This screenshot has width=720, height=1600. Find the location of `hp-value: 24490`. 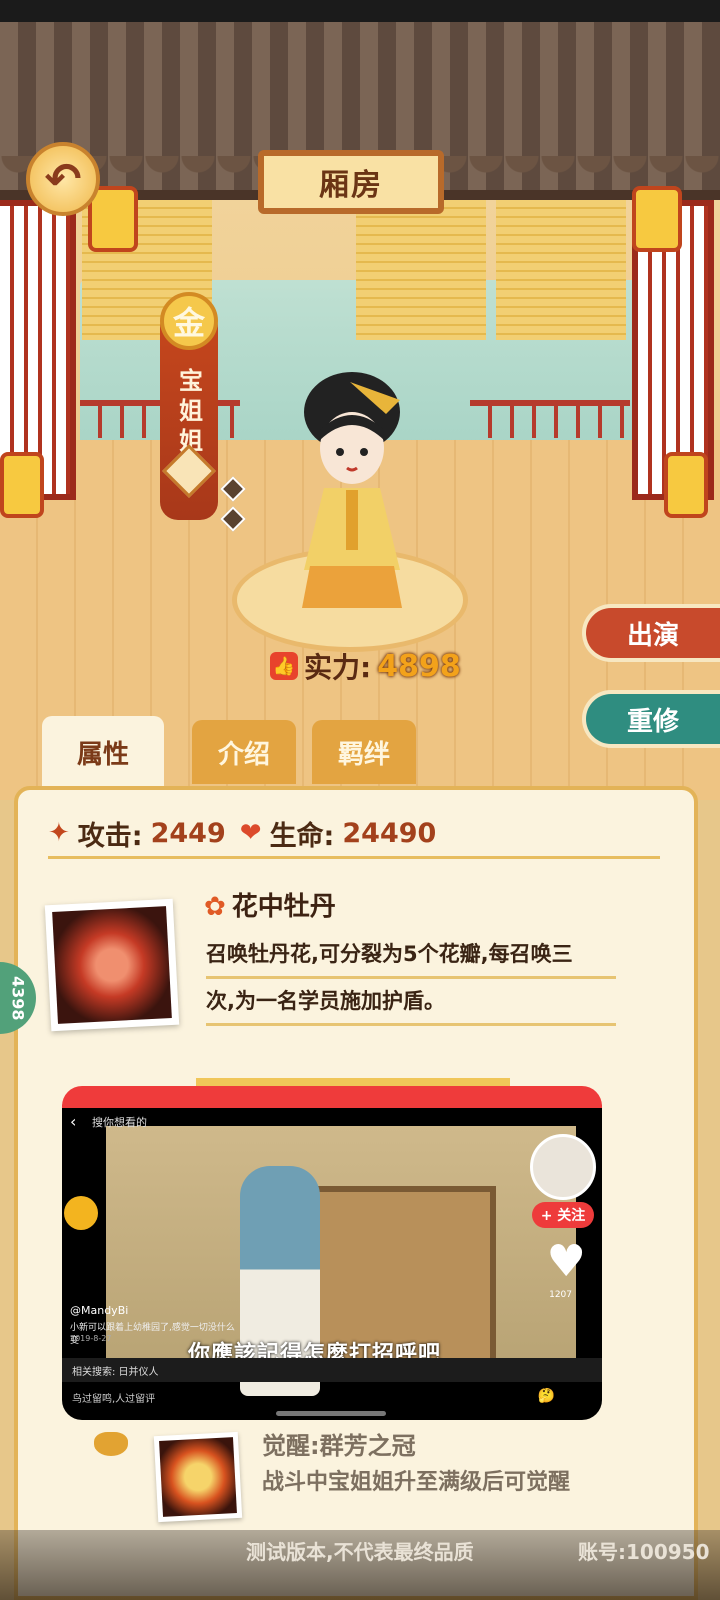

hp-value: 24490 is located at coordinates (389, 833).